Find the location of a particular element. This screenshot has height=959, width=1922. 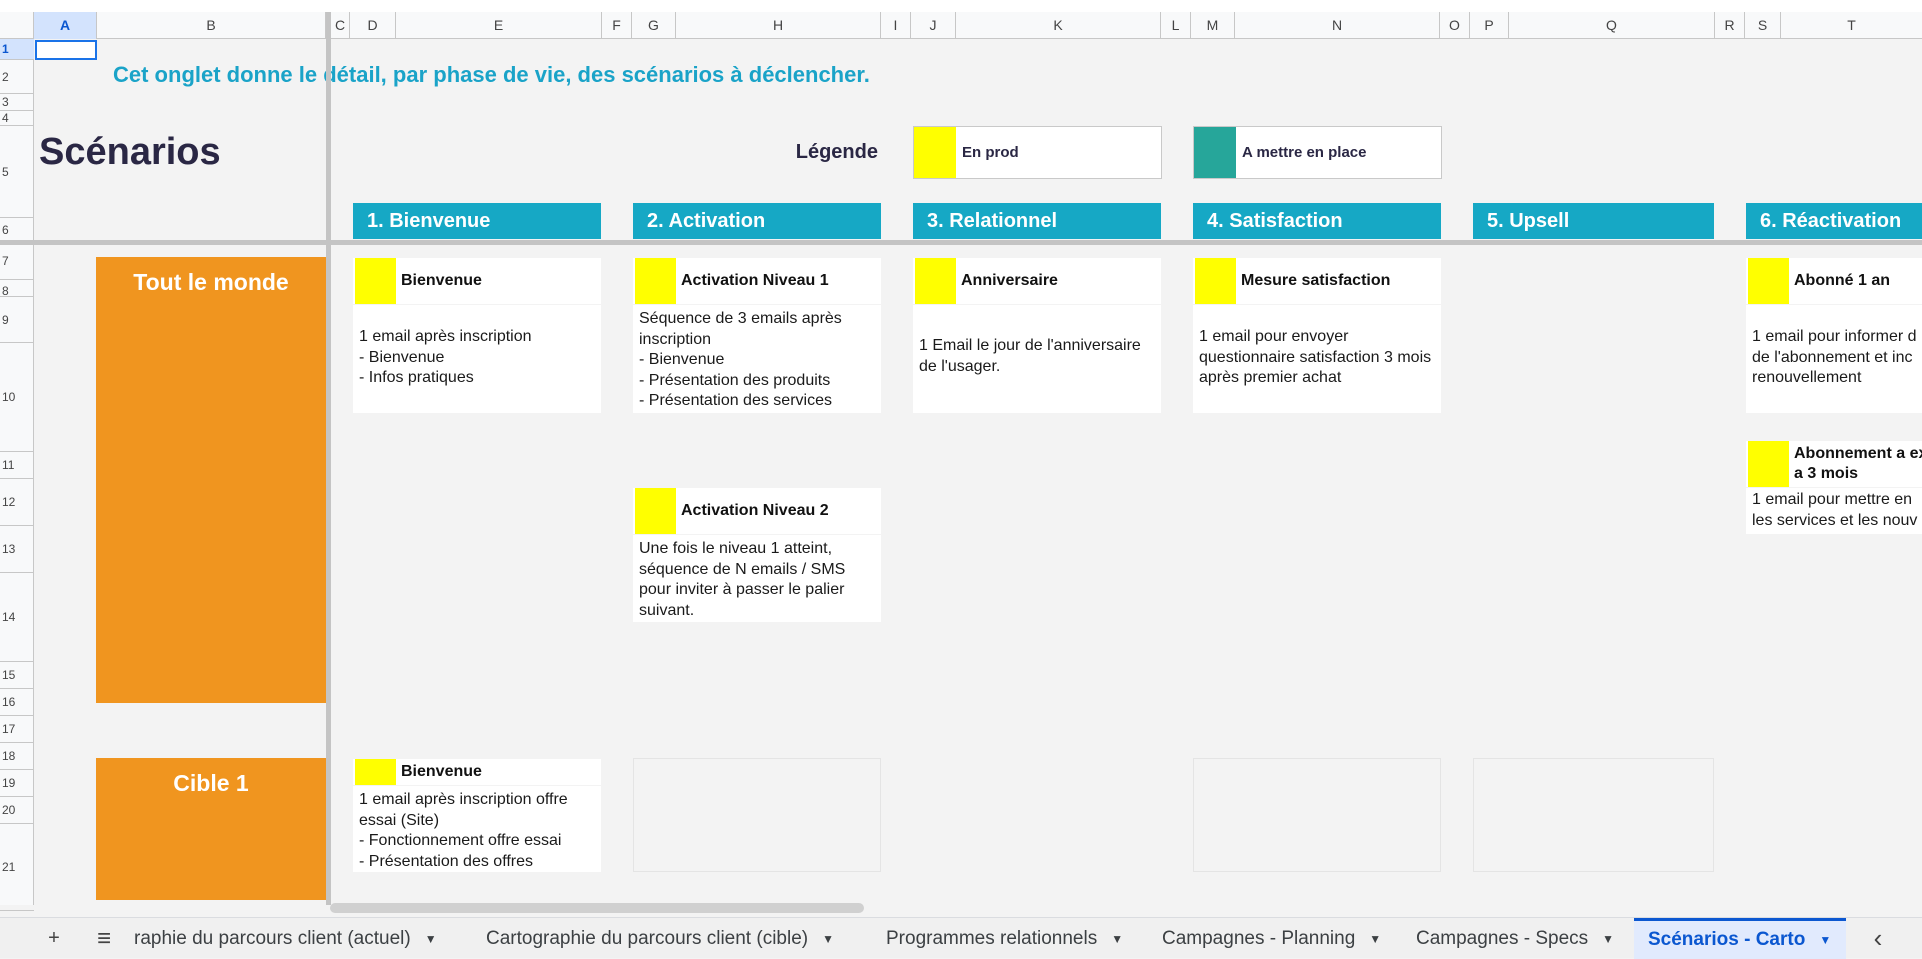

target-block-tout-le-monde: Tout le monde is located at coordinates (211, 480).